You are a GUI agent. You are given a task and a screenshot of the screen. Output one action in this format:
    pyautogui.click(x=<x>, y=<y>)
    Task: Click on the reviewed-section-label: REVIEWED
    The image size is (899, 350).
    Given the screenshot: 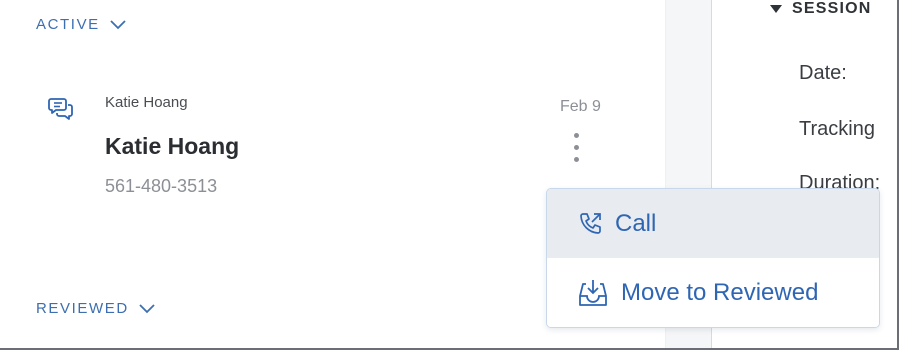 What is the action you would take?
    pyautogui.click(x=82, y=308)
    